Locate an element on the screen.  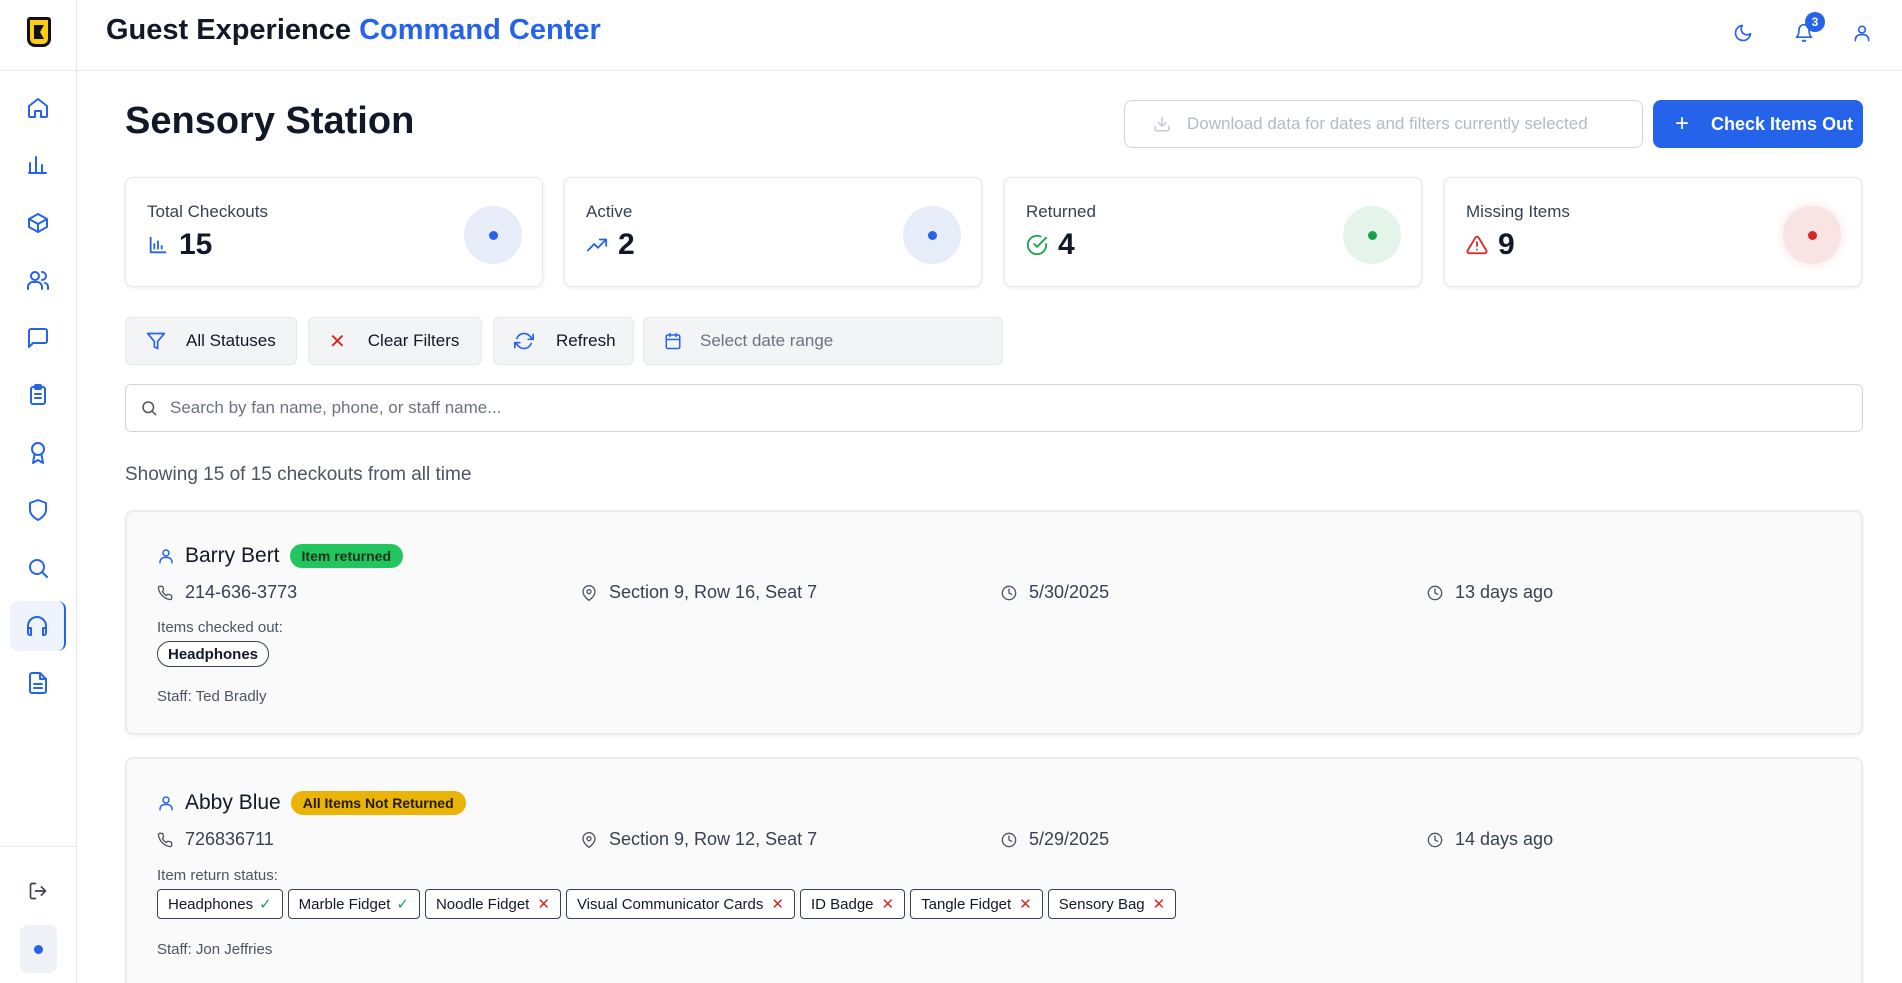
clipboard-icon is located at coordinates (38, 394).